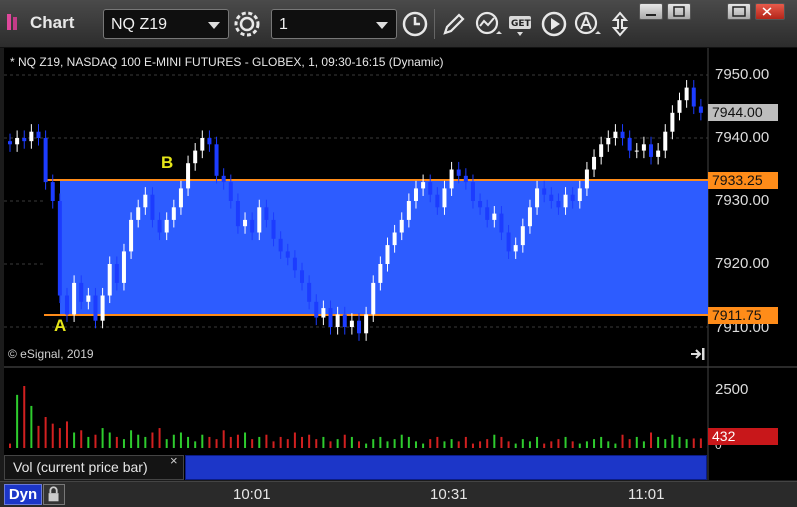 Image resolution: width=797 pixels, height=507 pixels. I want to click on clock-icon, so click(415, 24).